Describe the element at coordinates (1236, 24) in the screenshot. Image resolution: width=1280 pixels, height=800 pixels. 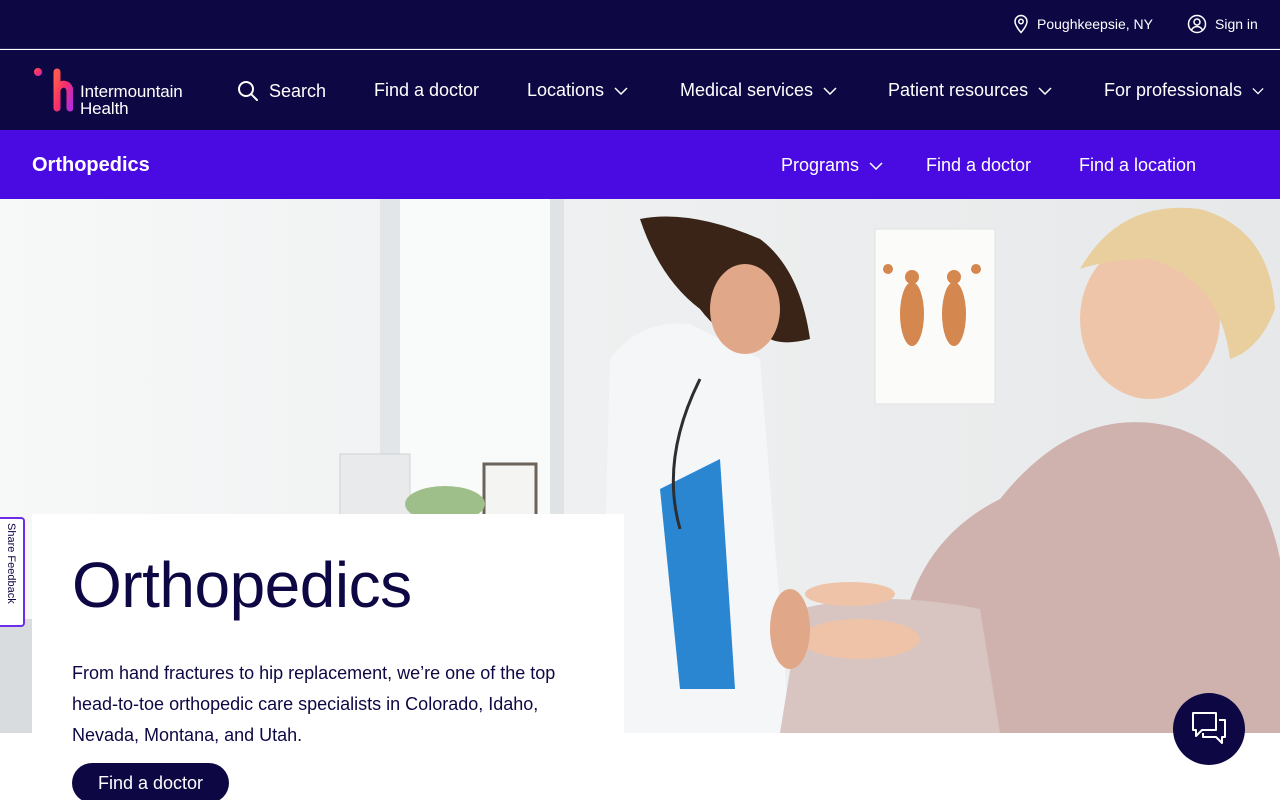
I see `sign-in-label: Sign in` at that location.